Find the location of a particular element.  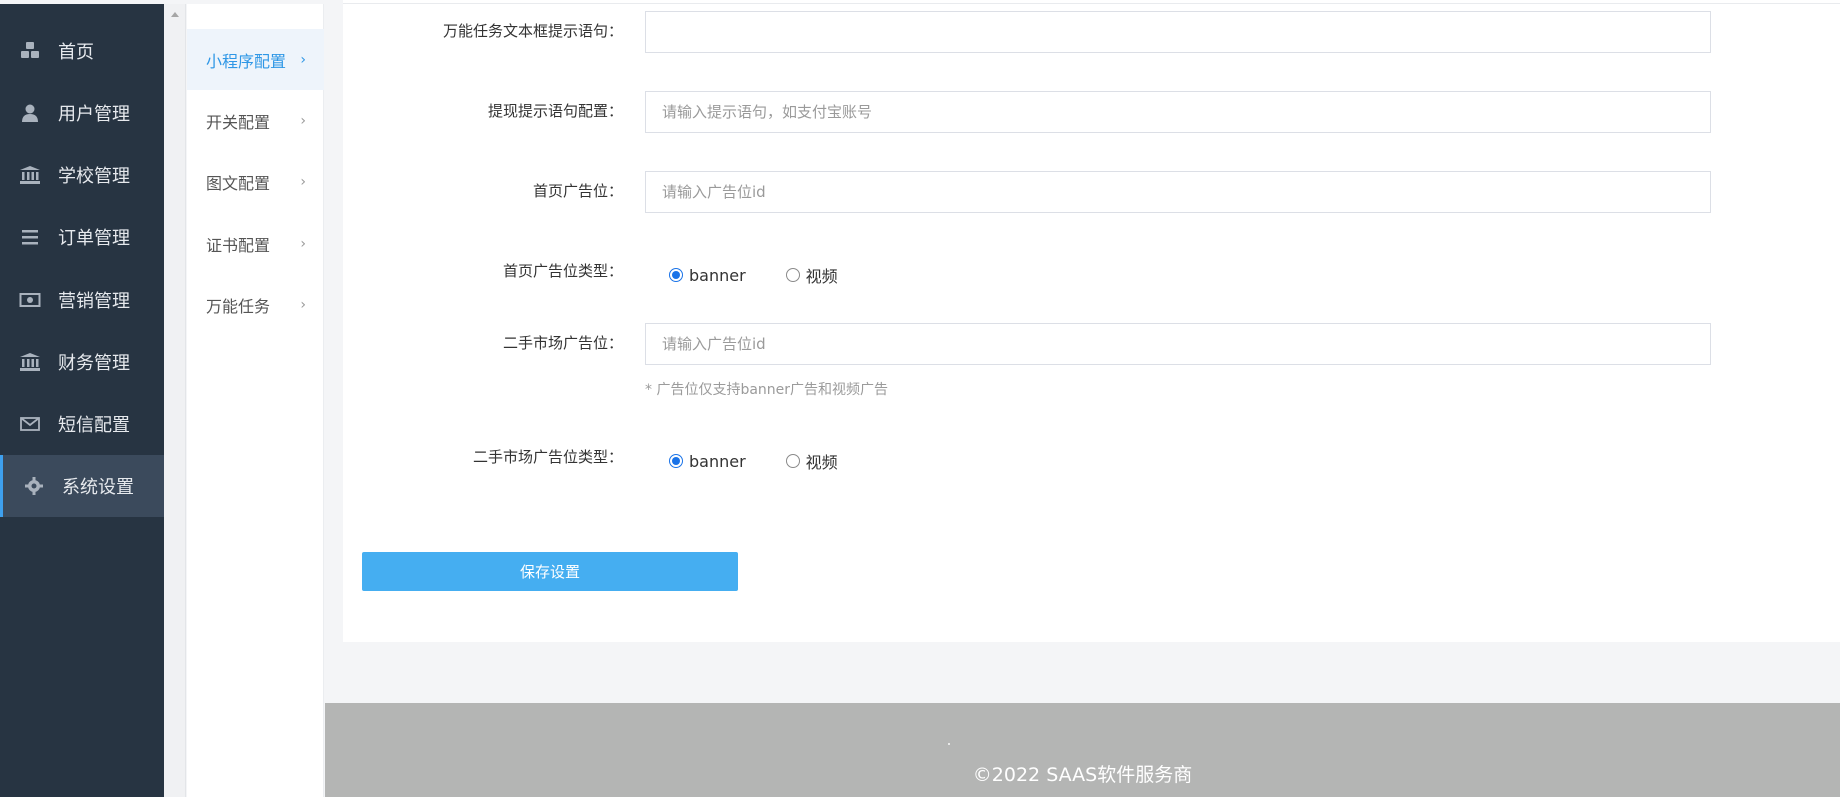

submenu-item-label: 开关配置 is located at coordinates (238, 122).